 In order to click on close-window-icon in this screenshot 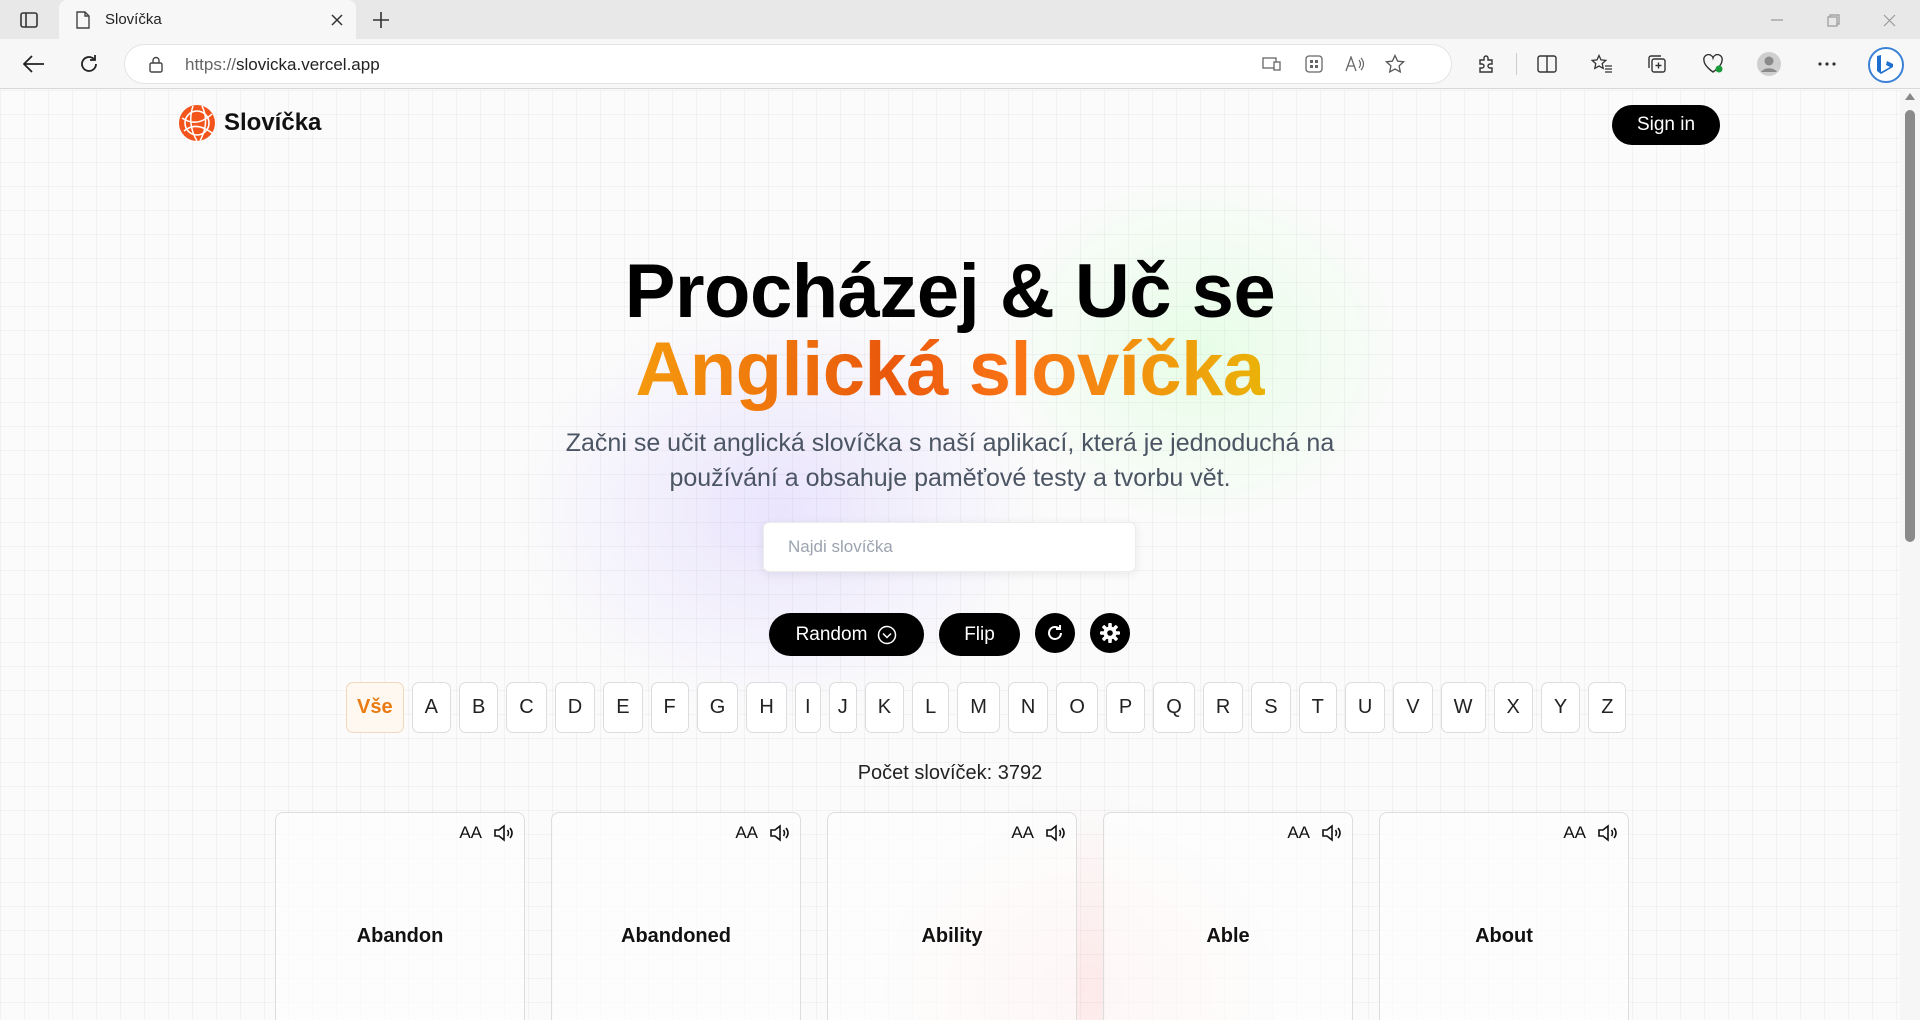, I will do `click(1889, 20)`.